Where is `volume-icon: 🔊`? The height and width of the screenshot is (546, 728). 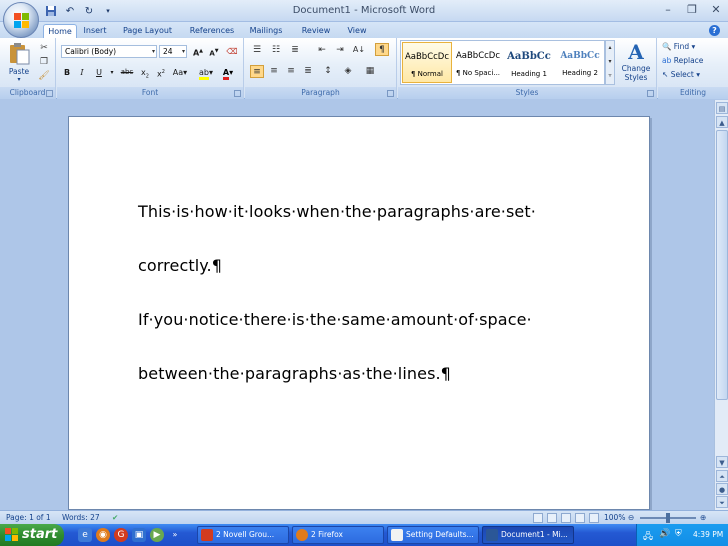
volume-icon: 🔊 is located at coordinates (664, 534).